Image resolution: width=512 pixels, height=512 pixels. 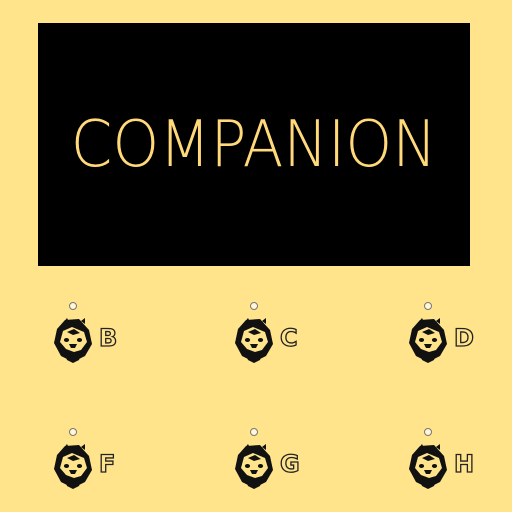 I want to click on companion-option-d: D, so click(x=459, y=342).